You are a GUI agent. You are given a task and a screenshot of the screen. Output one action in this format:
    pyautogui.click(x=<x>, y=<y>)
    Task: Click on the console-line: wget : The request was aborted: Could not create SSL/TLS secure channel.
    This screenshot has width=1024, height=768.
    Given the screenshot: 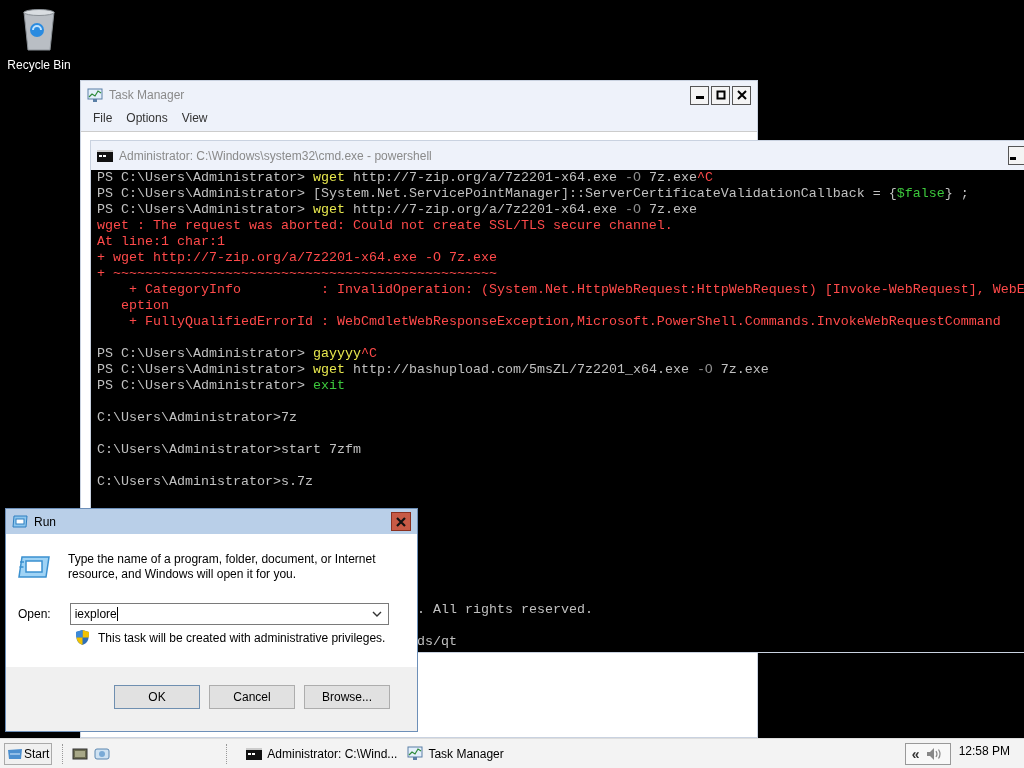 What is the action you would take?
    pyautogui.click(x=385, y=225)
    